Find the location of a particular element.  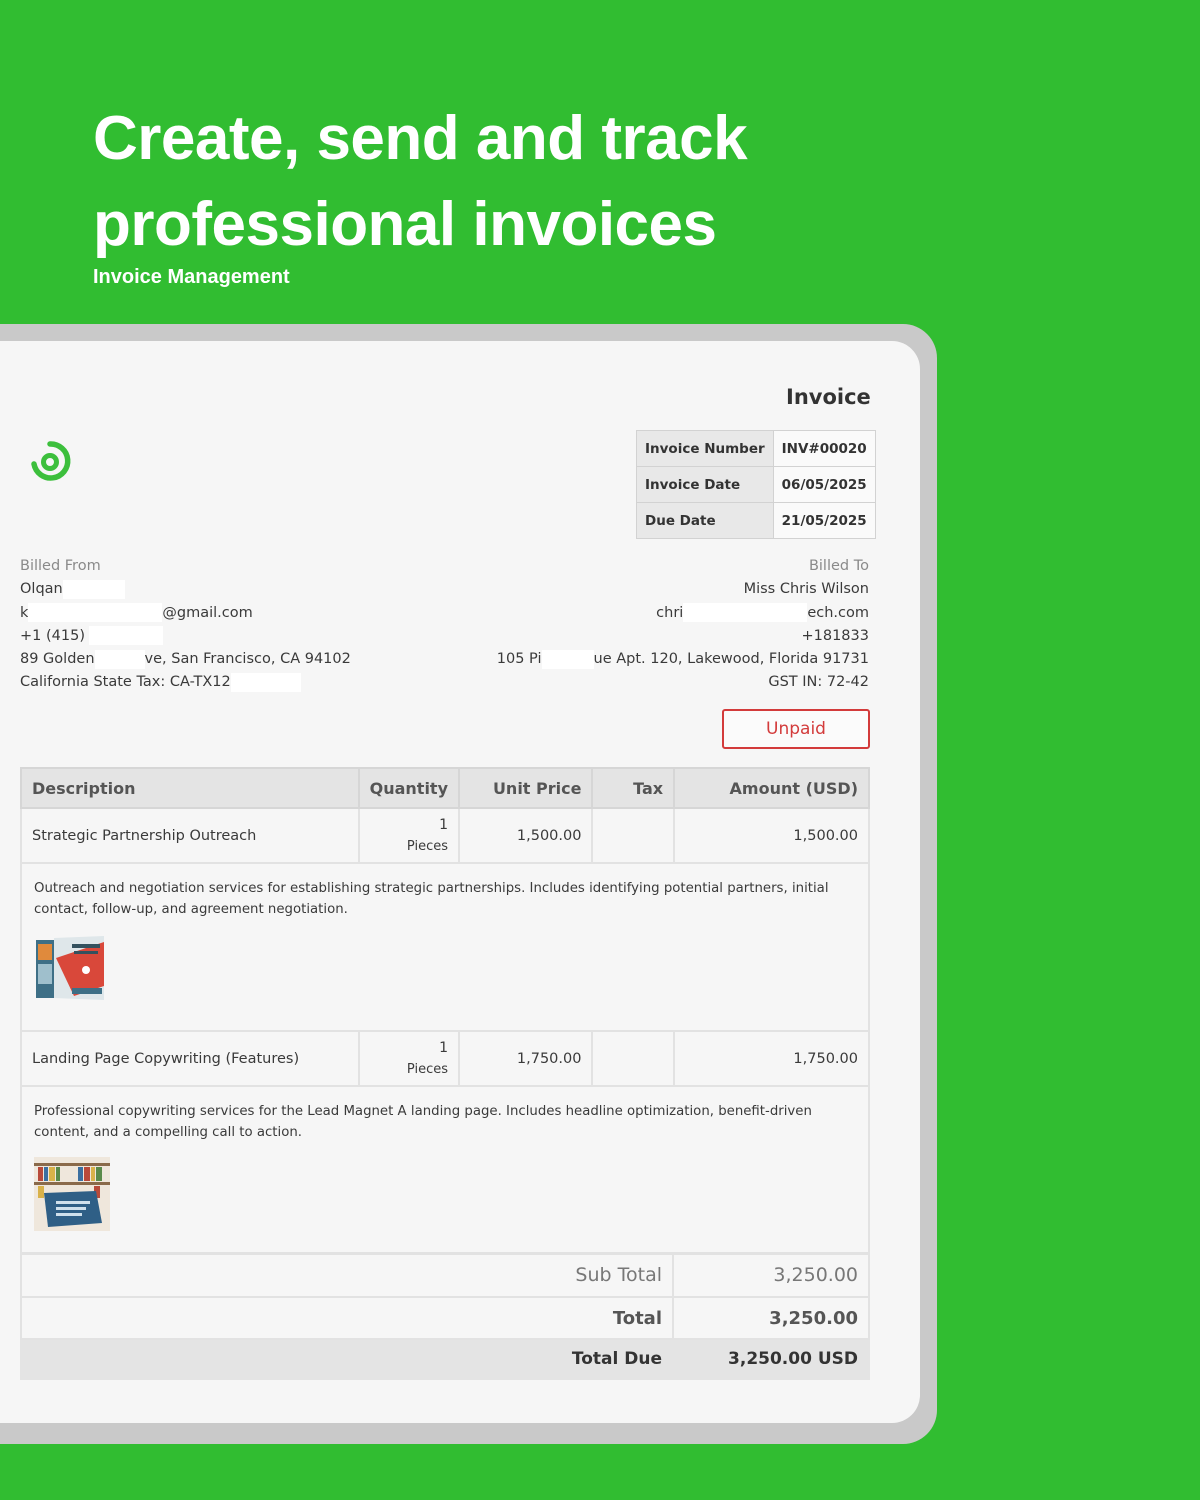

billed-to-line: chri ech.com is located at coordinates (683, 613).